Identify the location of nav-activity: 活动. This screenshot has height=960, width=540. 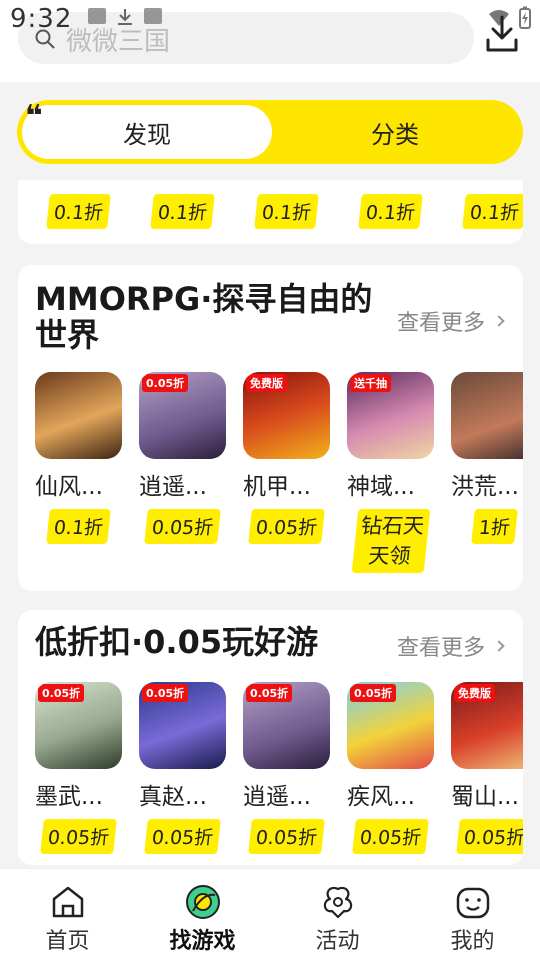
(337, 914).